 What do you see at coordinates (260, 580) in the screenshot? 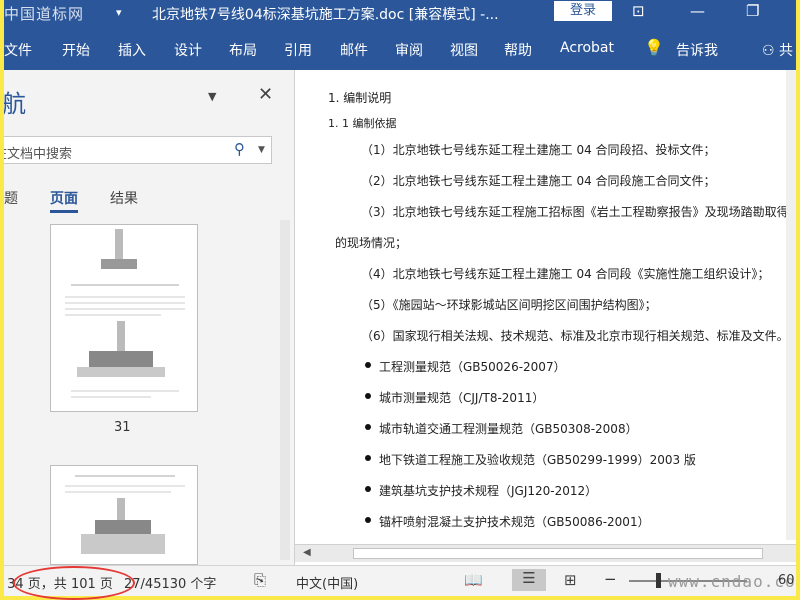
I see `proofing-icon: ⎘` at bounding box center [260, 580].